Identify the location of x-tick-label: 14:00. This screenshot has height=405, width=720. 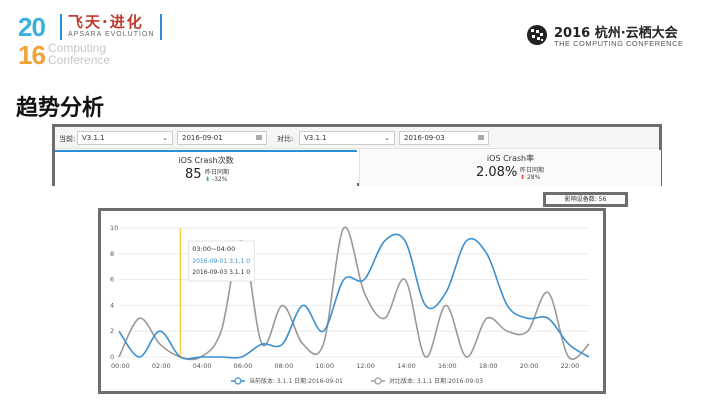
(406, 366).